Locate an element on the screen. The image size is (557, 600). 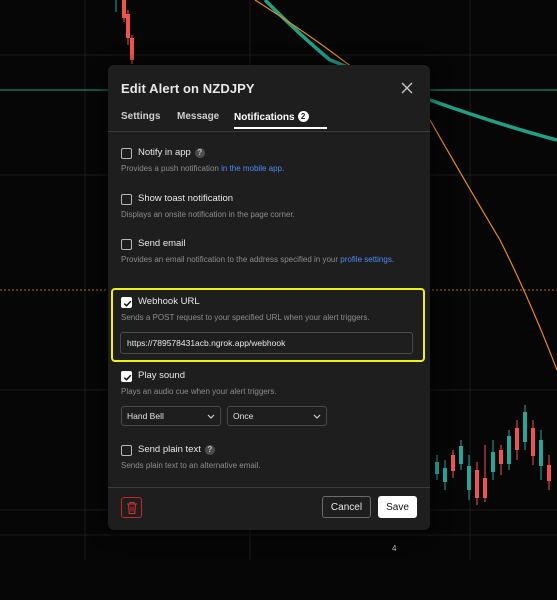
mobile-app-link: in the mobile app is located at coordinates (251, 168).